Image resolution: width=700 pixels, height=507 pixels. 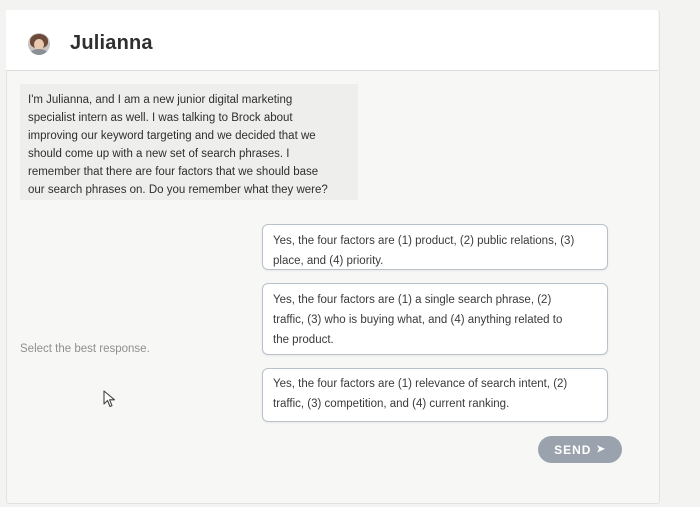 What do you see at coordinates (601, 449) in the screenshot?
I see `send-arrow-icon: ➤` at bounding box center [601, 449].